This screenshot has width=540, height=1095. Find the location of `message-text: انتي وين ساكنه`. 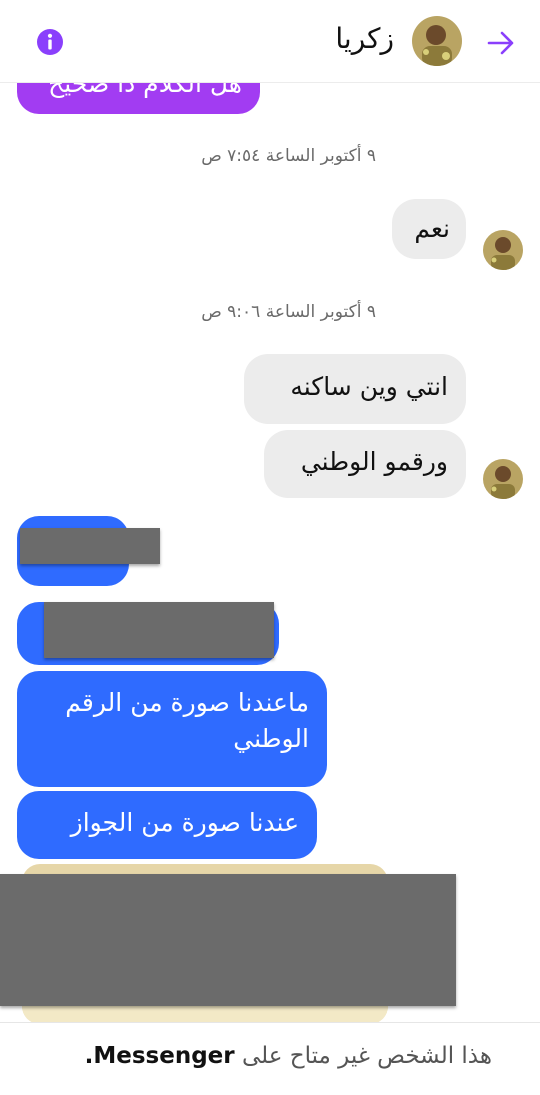

message-text: انتي وين ساكنه is located at coordinates (369, 386).